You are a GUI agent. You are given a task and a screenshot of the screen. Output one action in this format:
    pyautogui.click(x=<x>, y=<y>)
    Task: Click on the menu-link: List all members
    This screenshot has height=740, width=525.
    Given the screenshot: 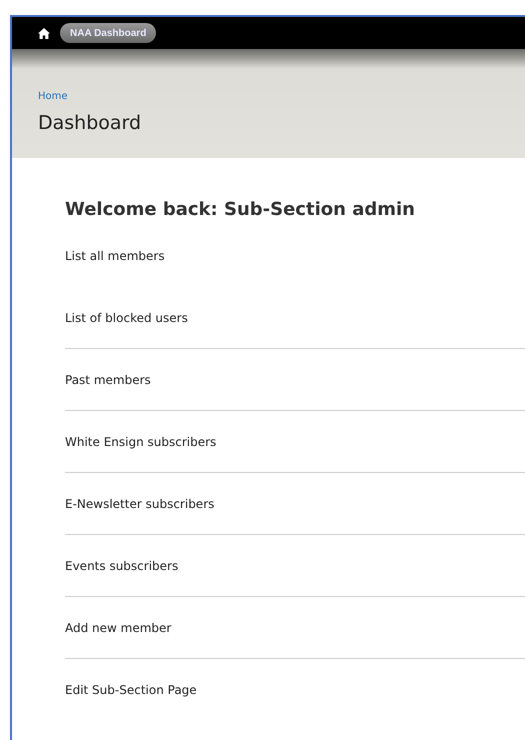 What is the action you would take?
    pyautogui.click(x=115, y=255)
    